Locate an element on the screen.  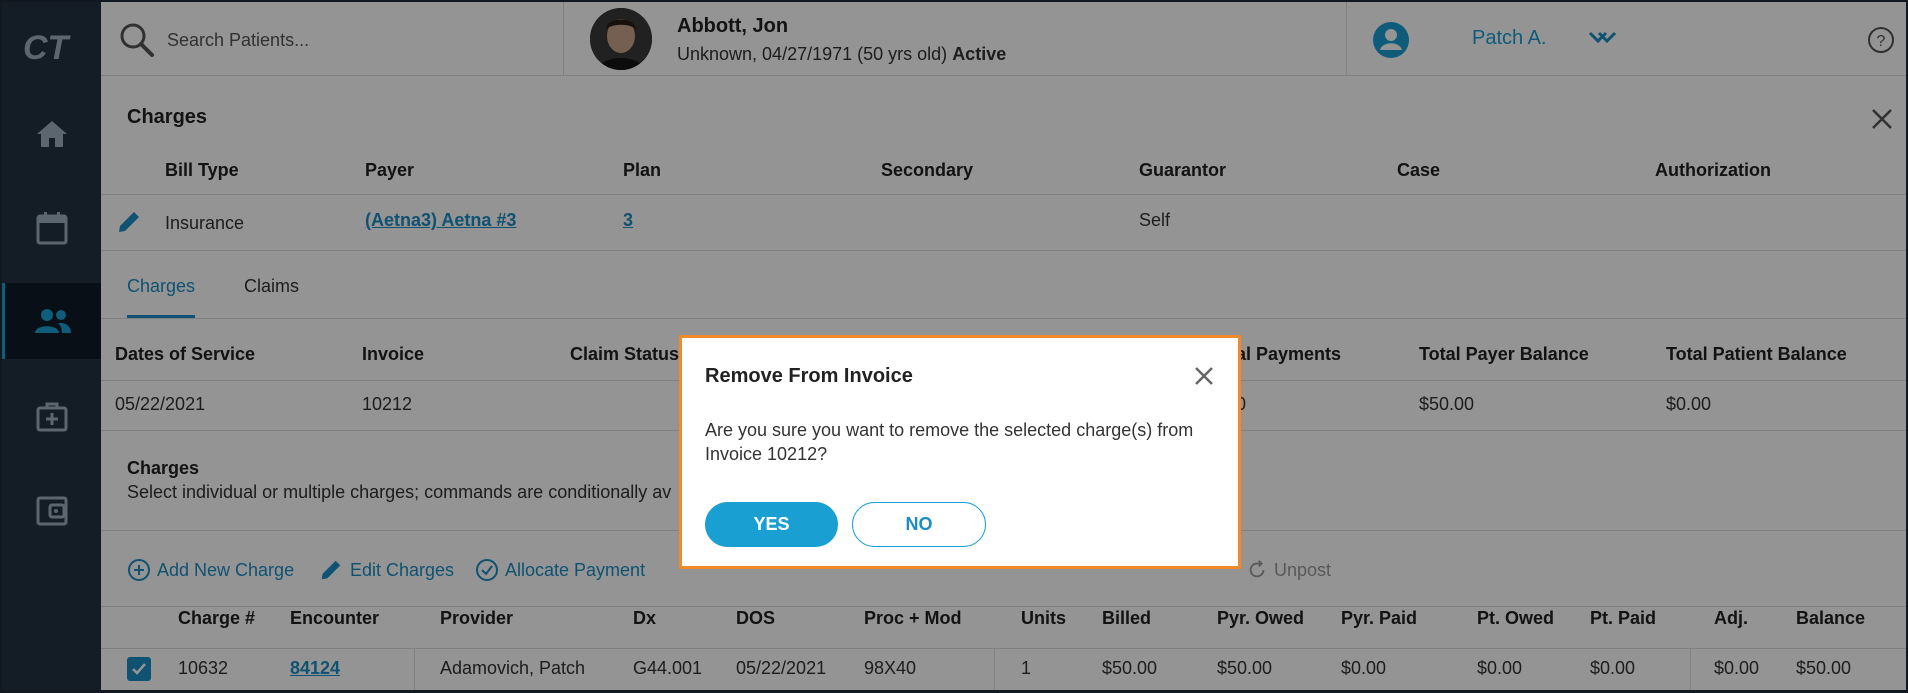
close-dialog-icon is located at coordinates (1204, 376).